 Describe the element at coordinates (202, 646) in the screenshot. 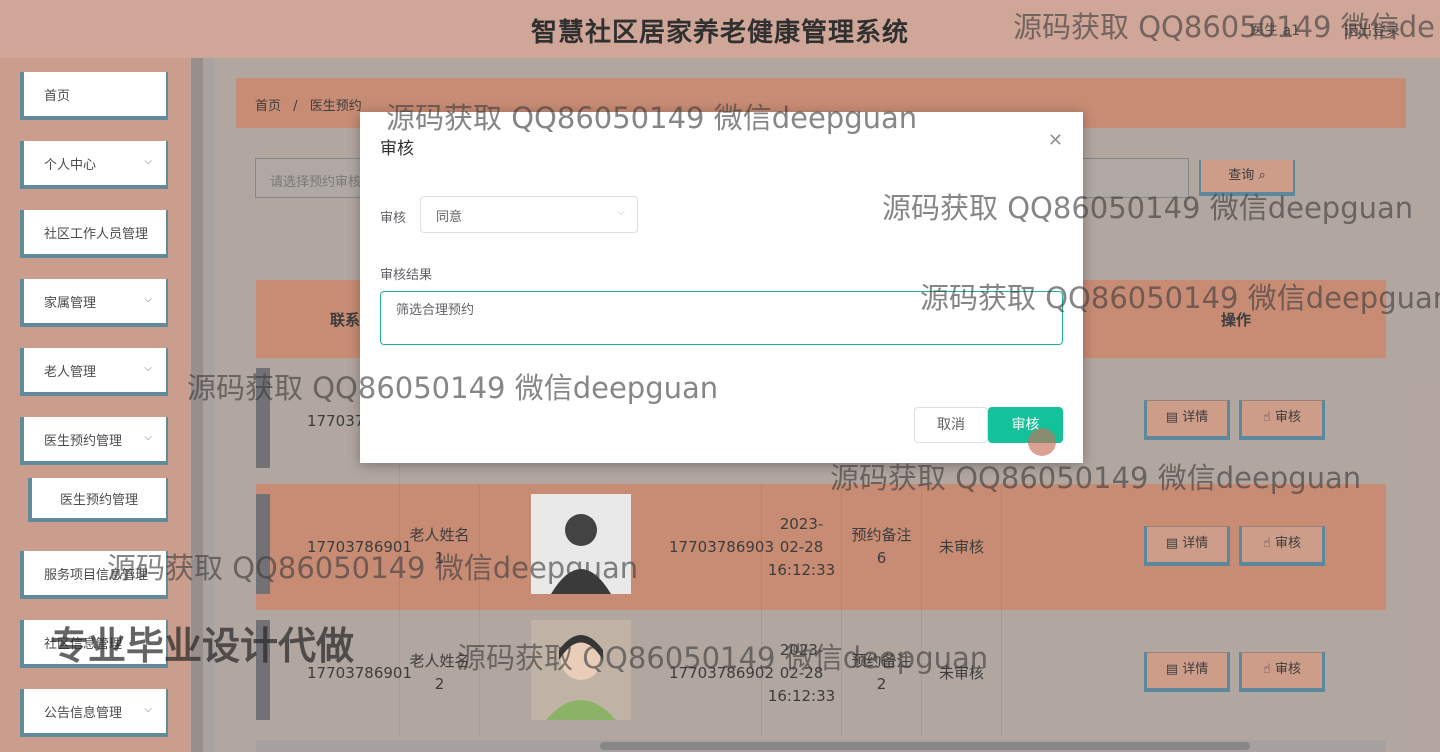

I see `watermark-banner: 专业毕业设计代做` at that location.